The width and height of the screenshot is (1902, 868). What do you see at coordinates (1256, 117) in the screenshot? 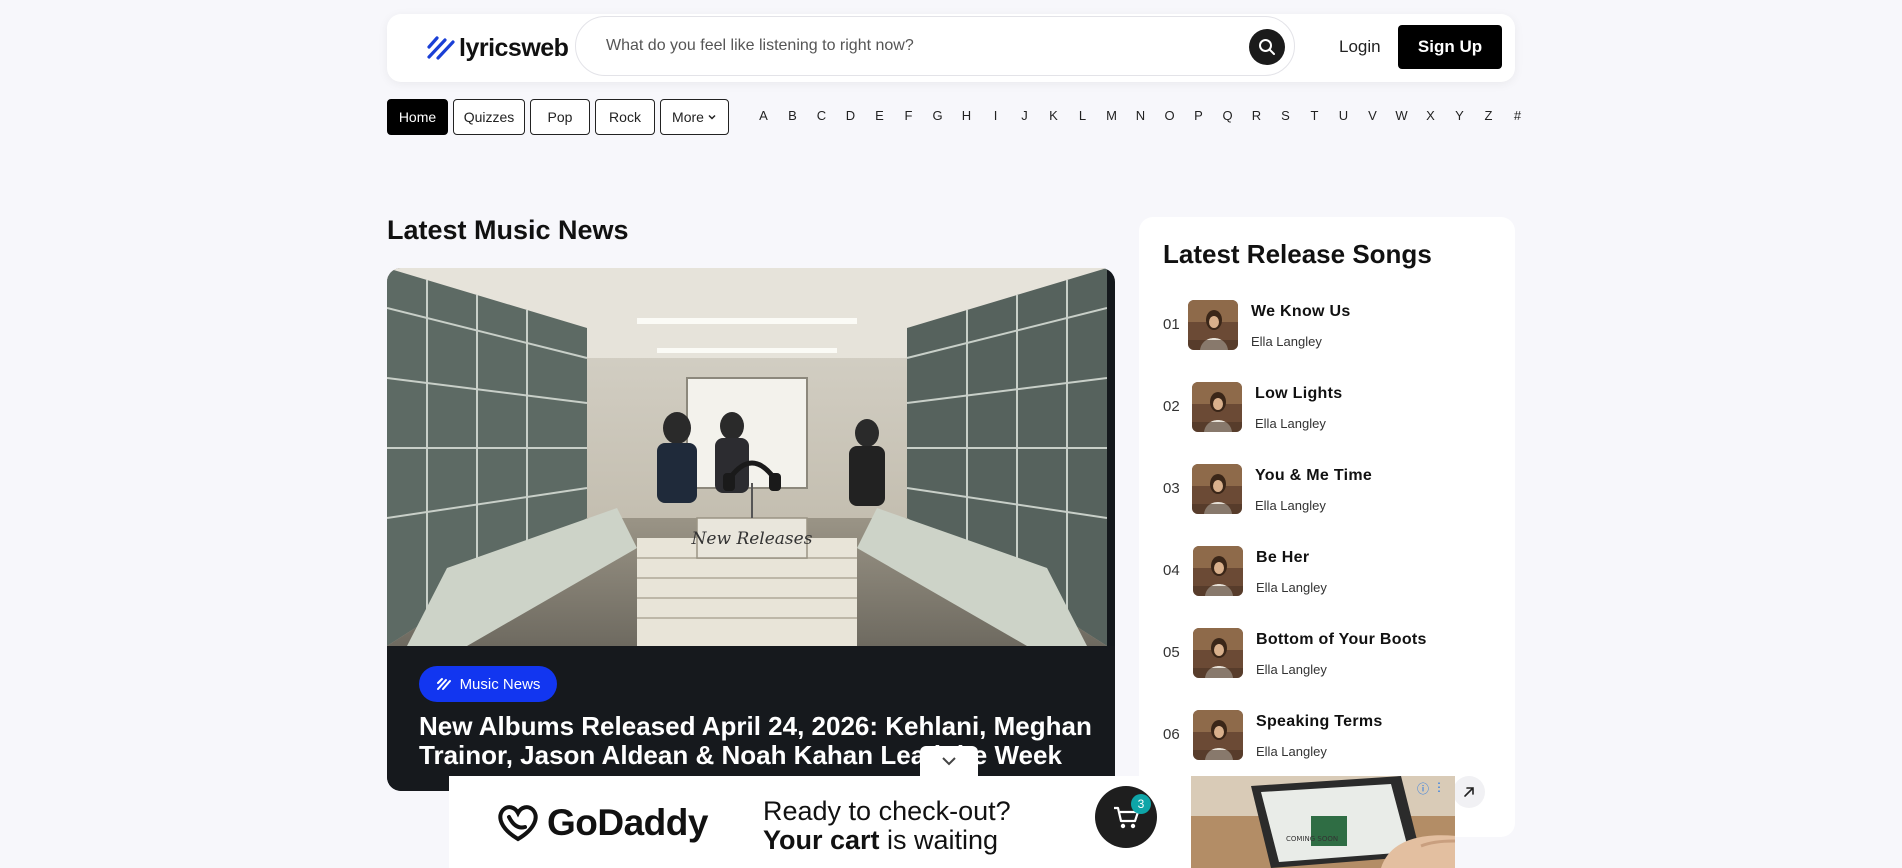
I see `alpha-link: R` at bounding box center [1256, 117].